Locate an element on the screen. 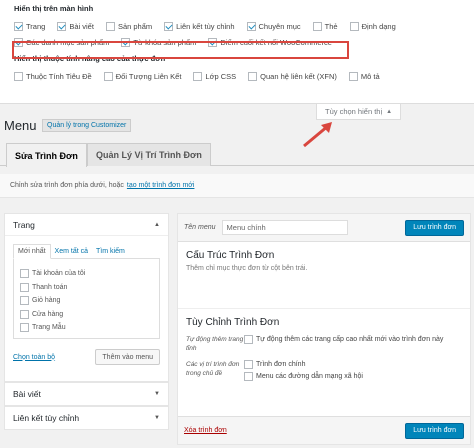  page-label: Trang Mẫu is located at coordinates (49, 328).